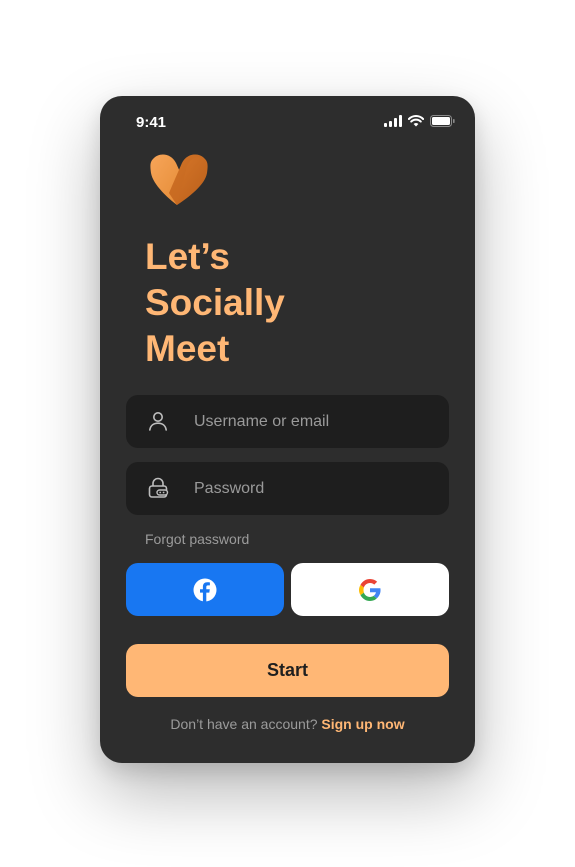 The height and width of the screenshot is (867, 575). I want to click on signup-row: Don’t have an account? Sign up now, so click(287, 724).